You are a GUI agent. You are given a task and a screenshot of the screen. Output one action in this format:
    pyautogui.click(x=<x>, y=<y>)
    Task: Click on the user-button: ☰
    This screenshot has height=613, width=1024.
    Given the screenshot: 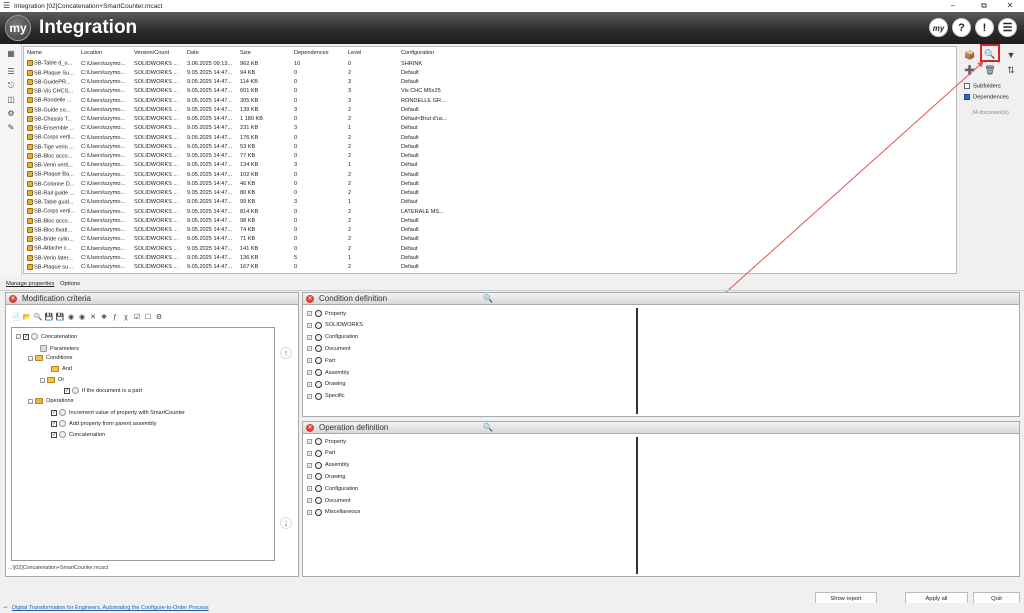 What is the action you would take?
    pyautogui.click(x=1007, y=27)
    